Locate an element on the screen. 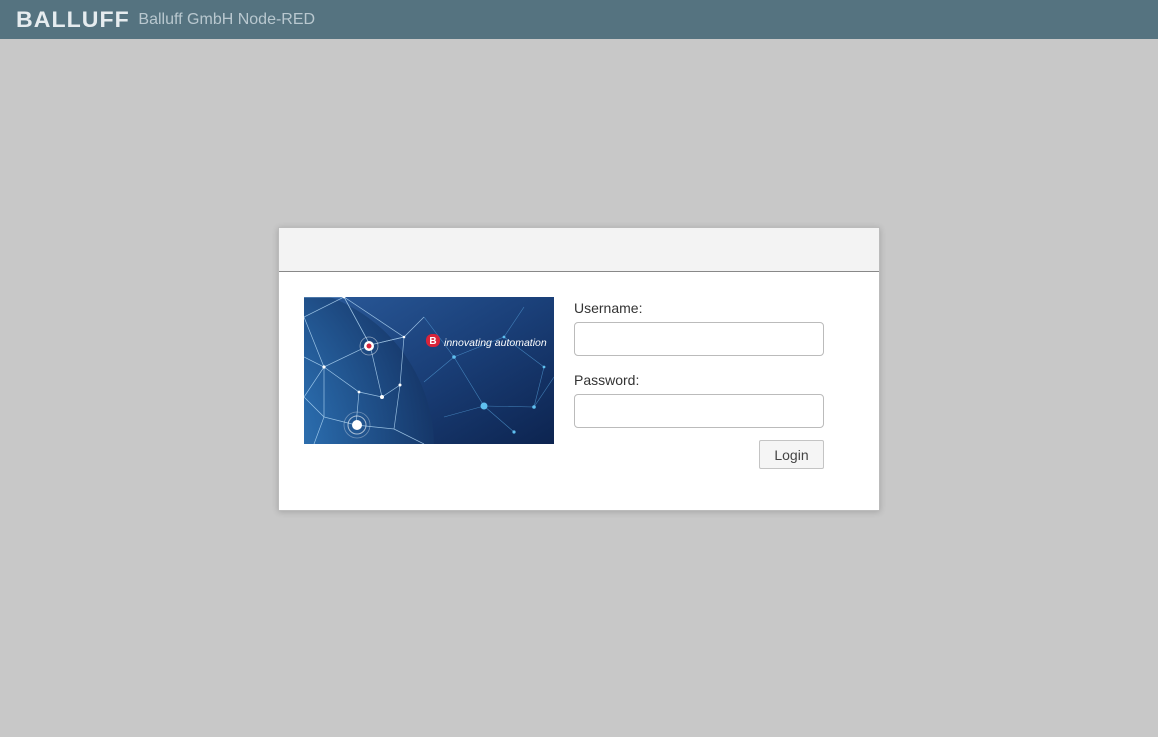 This screenshot has height=737, width=1158. login-form: Username: Password: Login is located at coordinates (699, 383).